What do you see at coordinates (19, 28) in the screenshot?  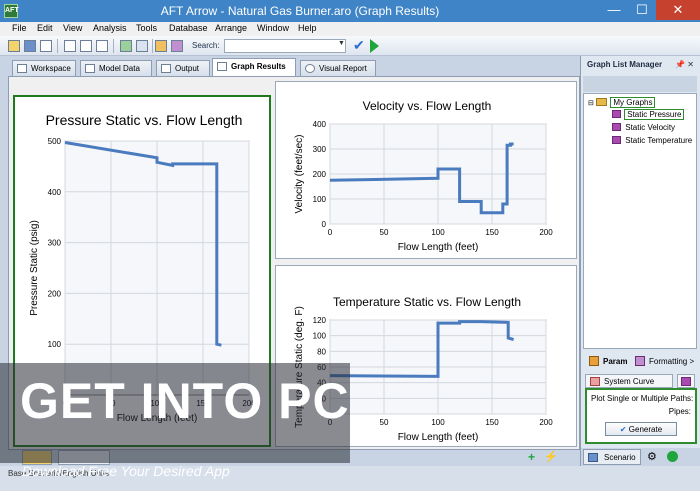 I see `menu-file: File` at bounding box center [19, 28].